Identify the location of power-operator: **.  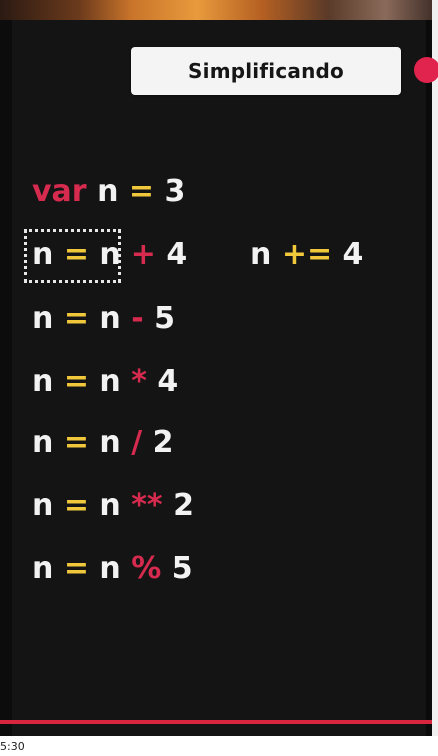
(147, 505).